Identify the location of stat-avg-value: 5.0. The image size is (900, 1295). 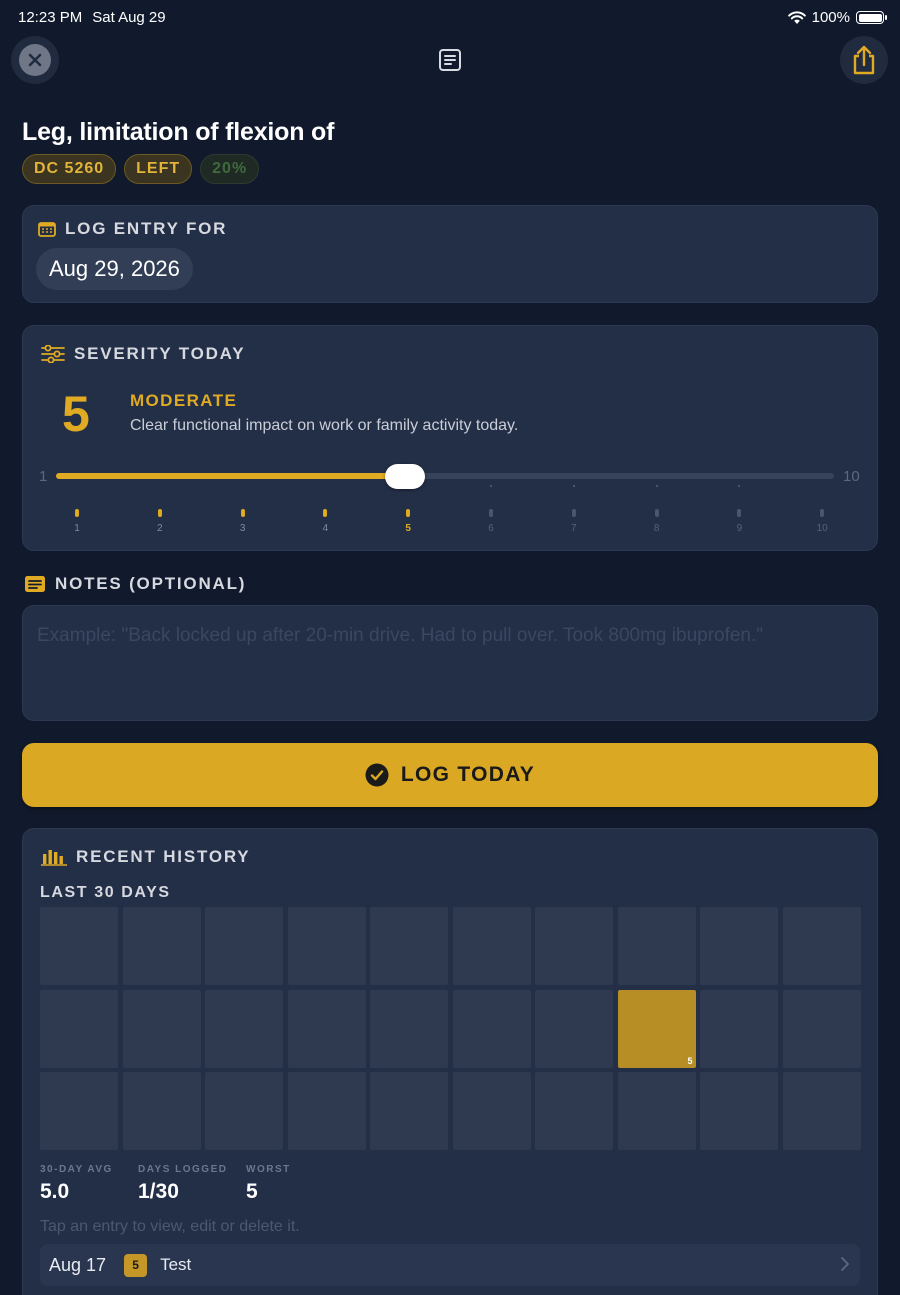
(55, 1191).